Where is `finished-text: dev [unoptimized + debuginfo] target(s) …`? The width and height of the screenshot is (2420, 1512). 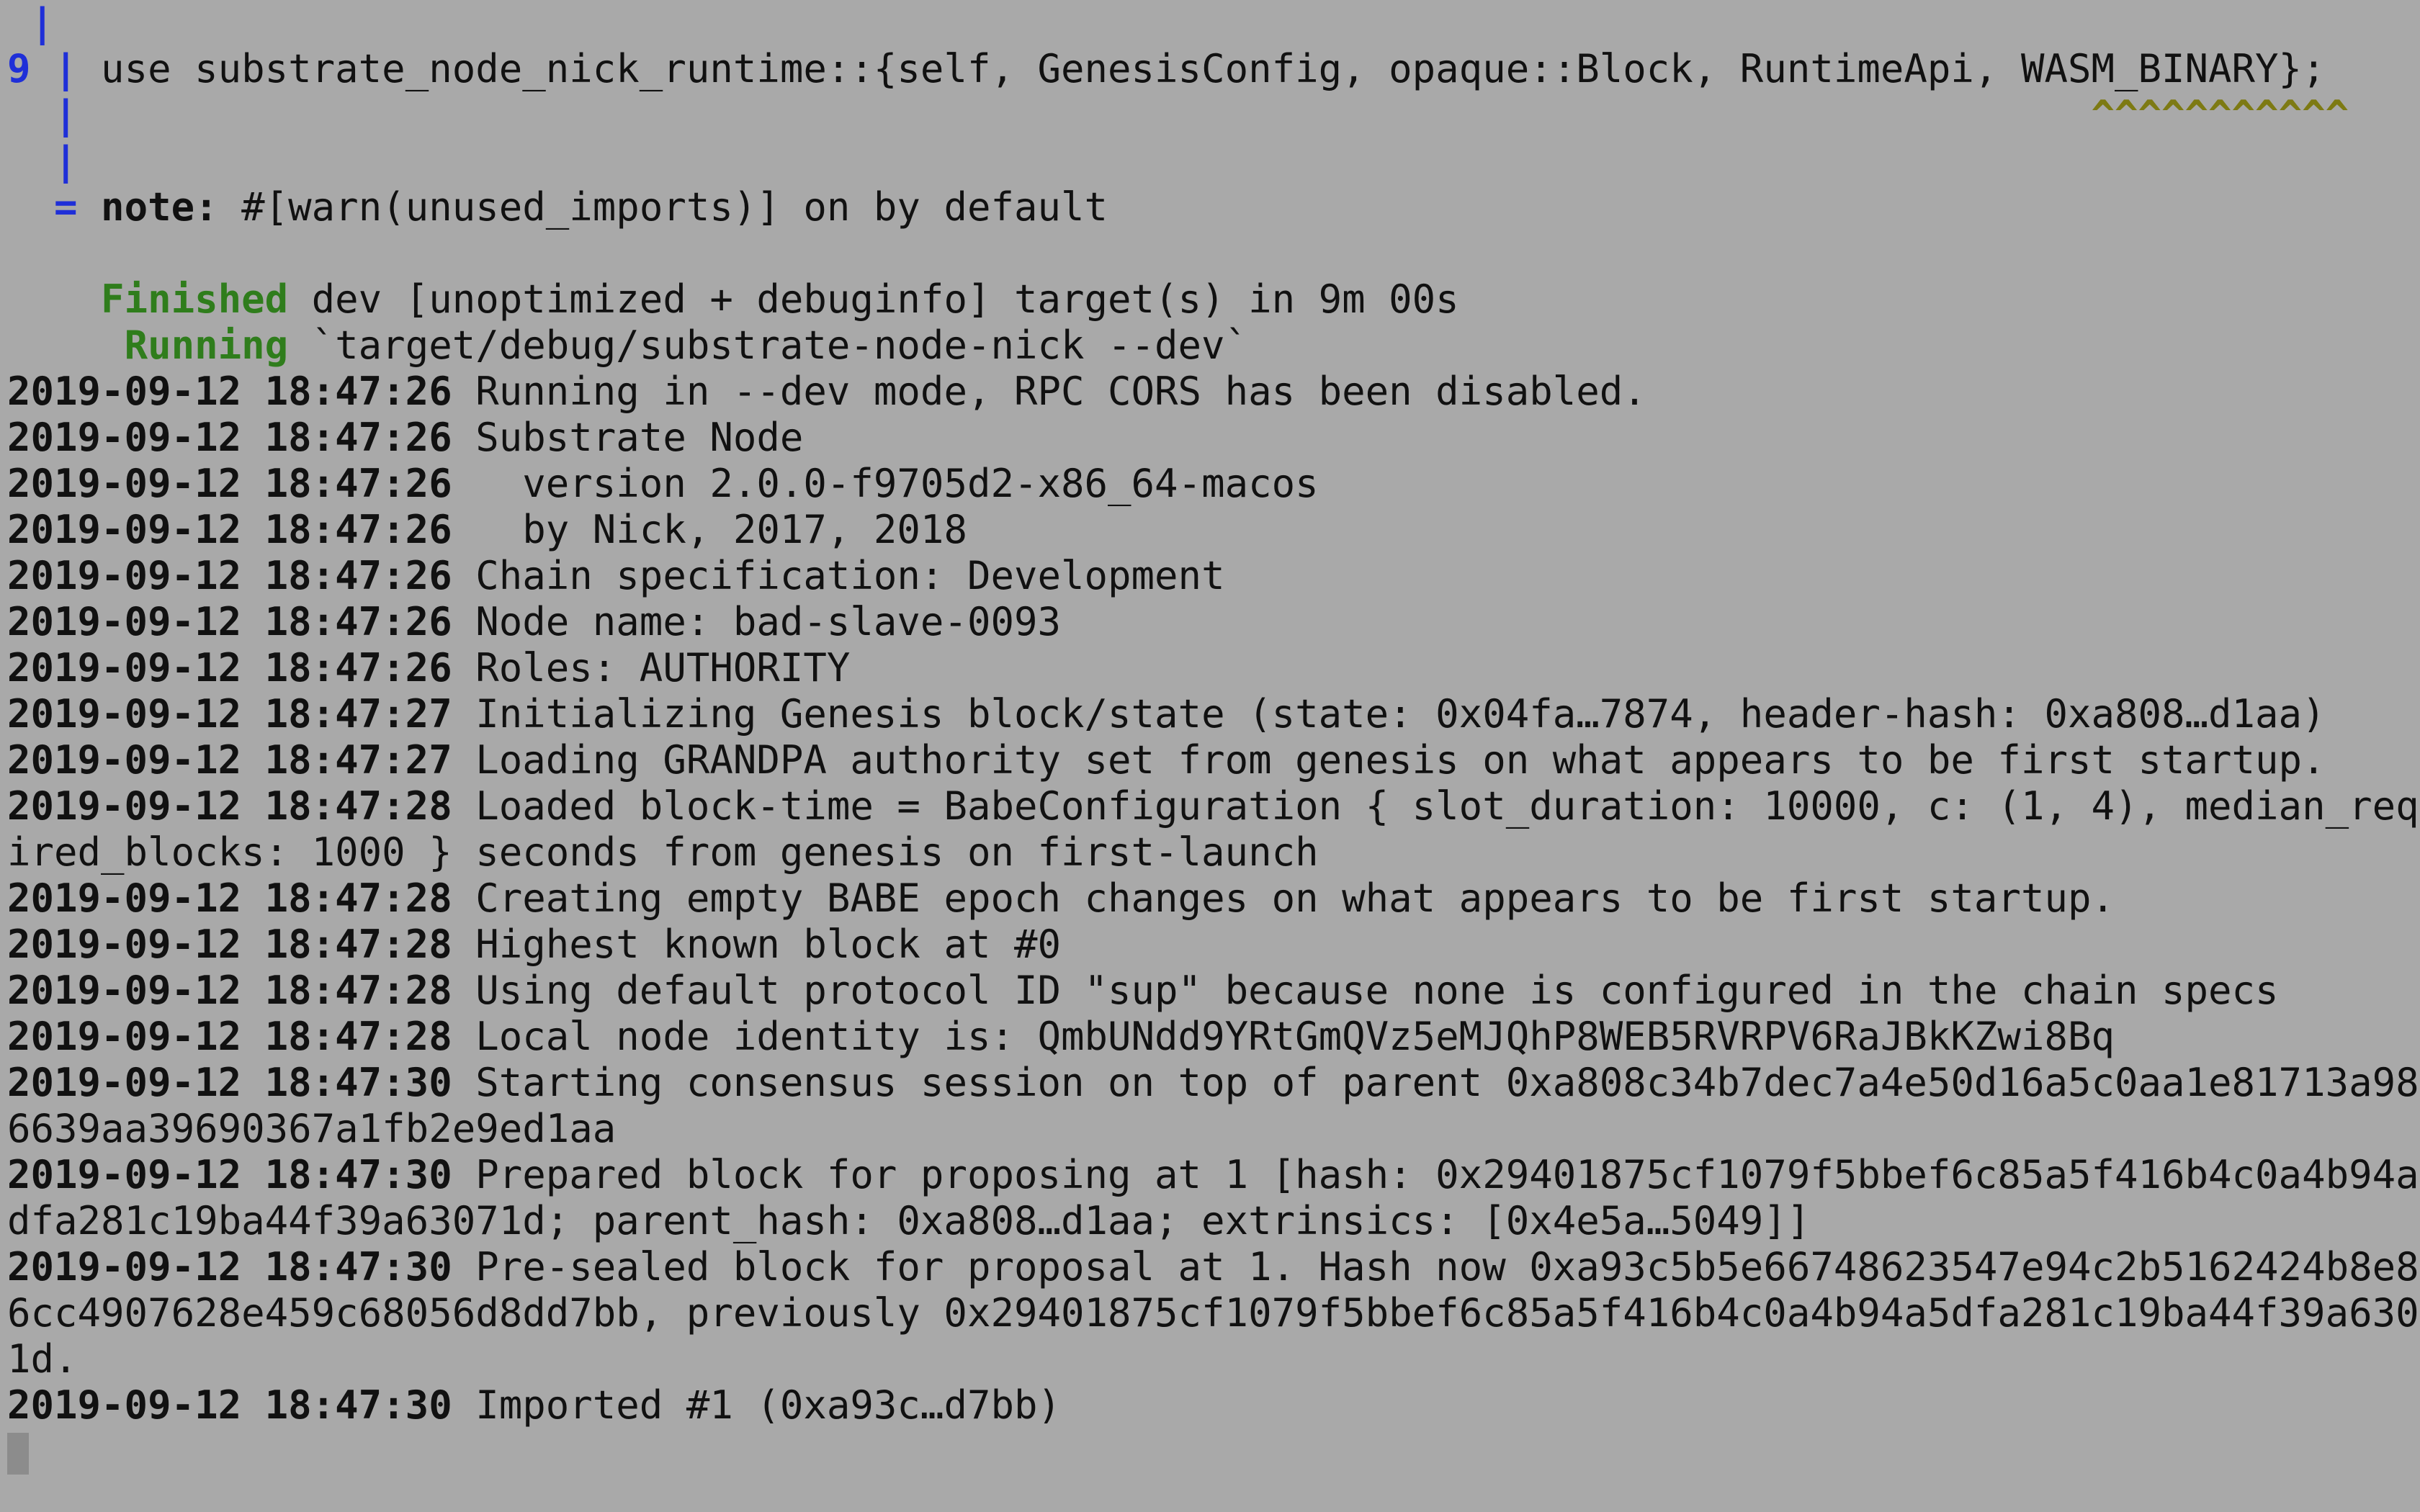
finished-text: dev [unoptimized + debuginfo] target(s) … is located at coordinates (874, 299).